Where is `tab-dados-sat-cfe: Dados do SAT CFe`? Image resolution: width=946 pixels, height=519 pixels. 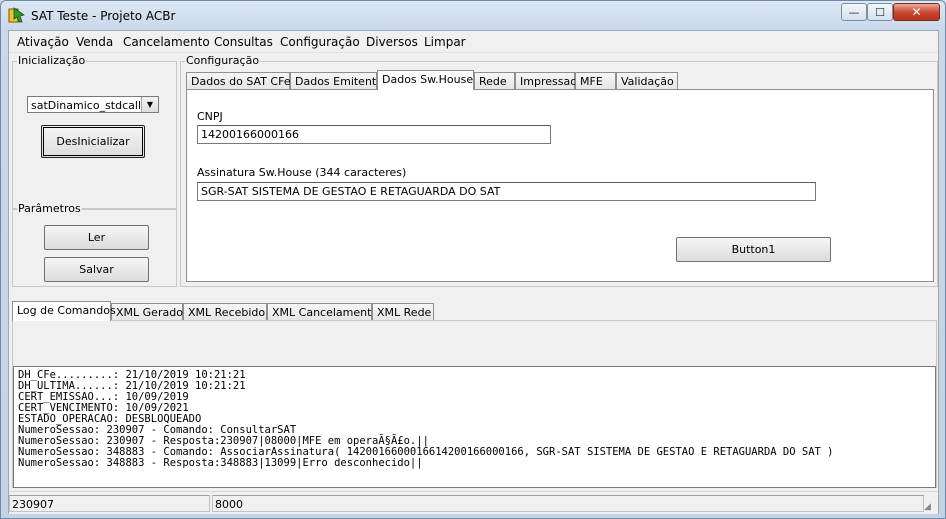
tab-dados-sat-cfe: Dados do SAT CFe is located at coordinates (238, 80).